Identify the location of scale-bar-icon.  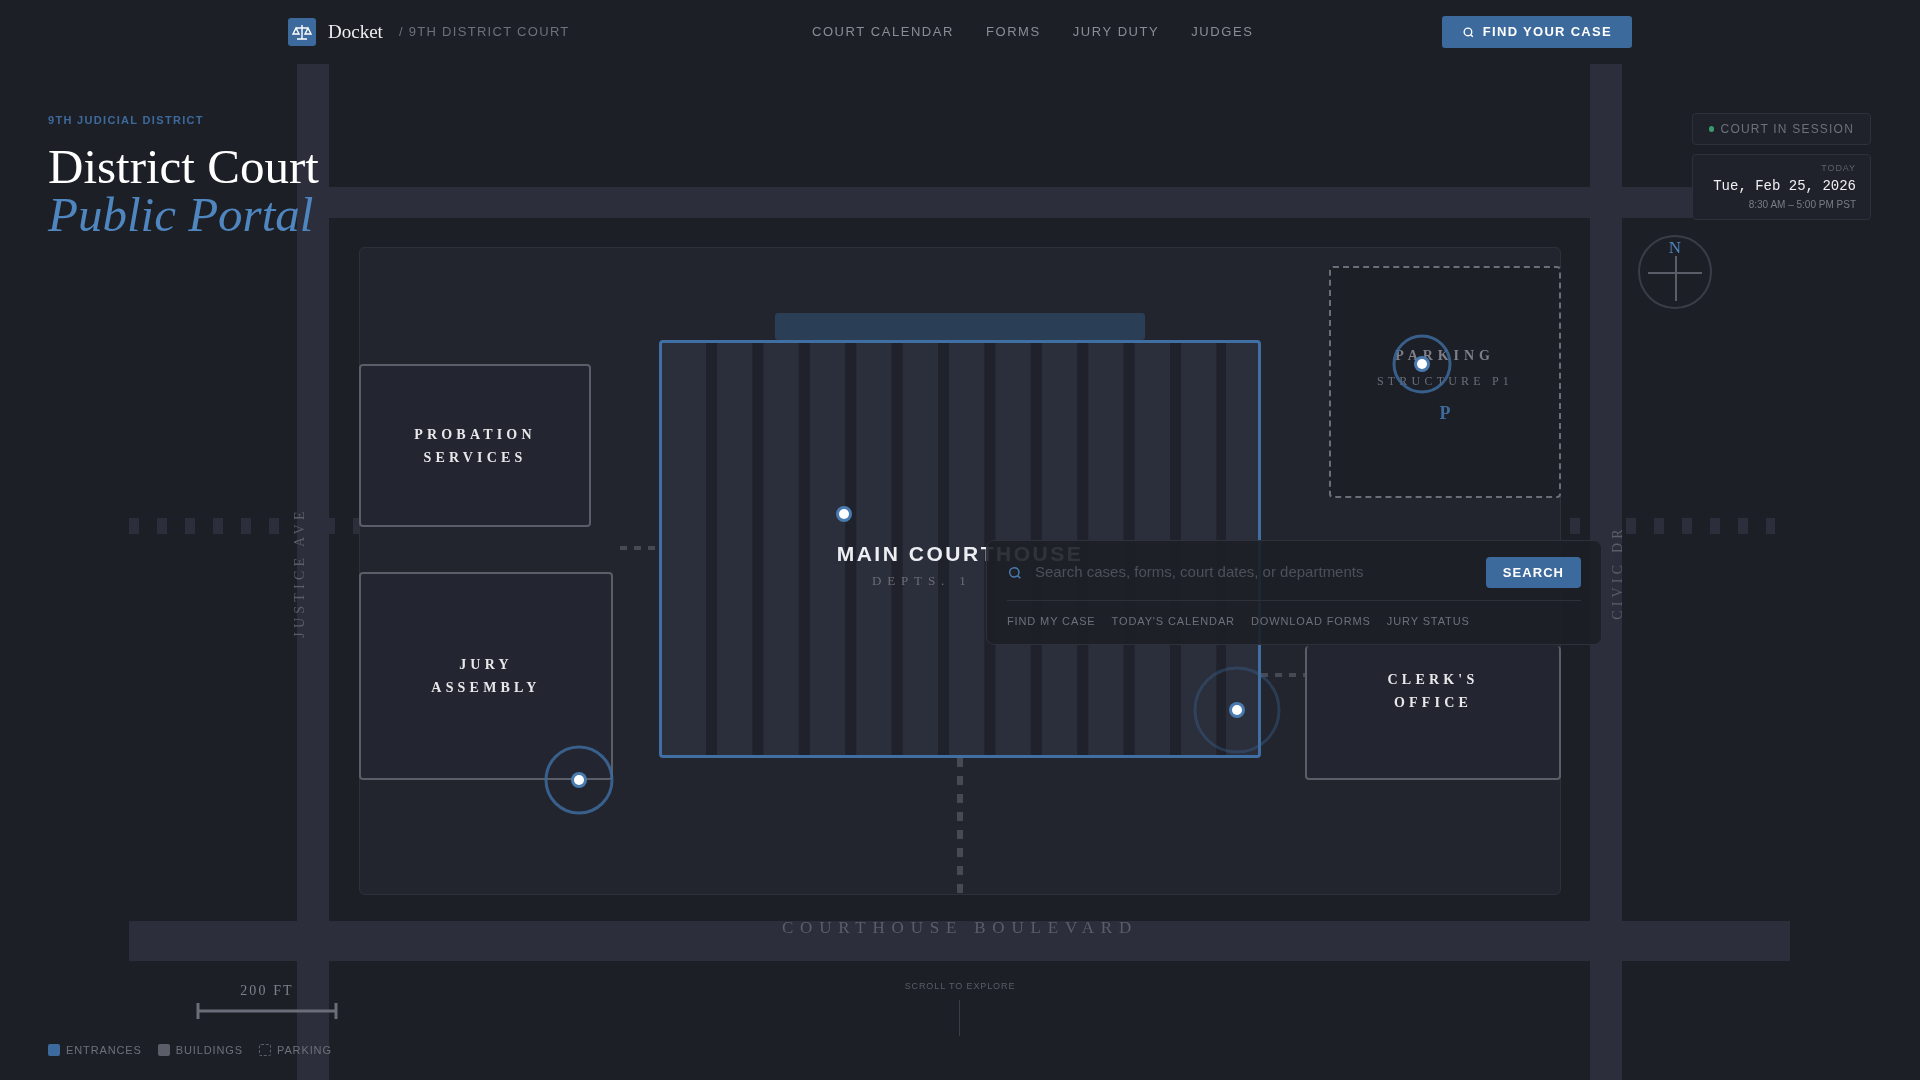
(267, 1011).